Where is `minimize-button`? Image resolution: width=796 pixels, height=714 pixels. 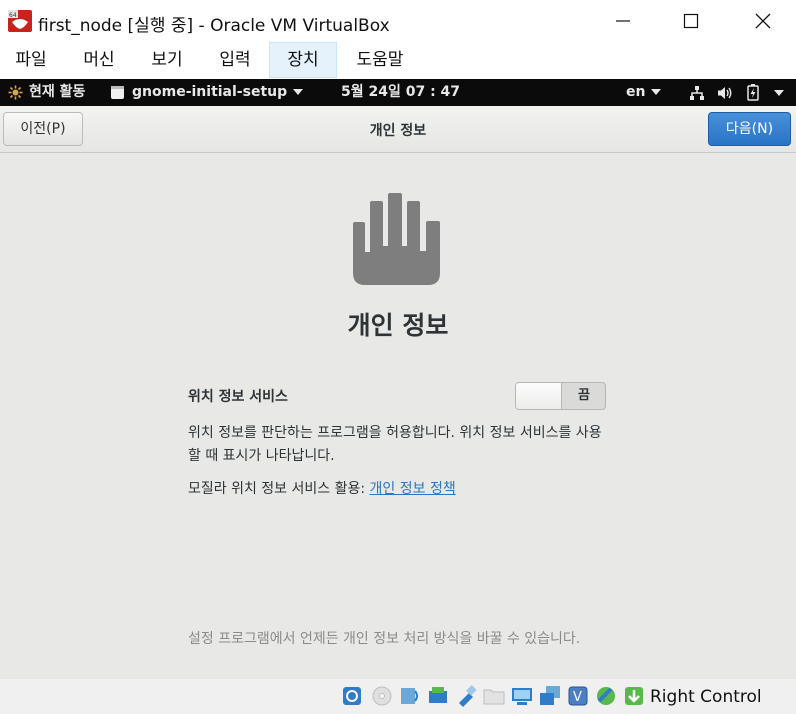 minimize-button is located at coordinates (623, 21).